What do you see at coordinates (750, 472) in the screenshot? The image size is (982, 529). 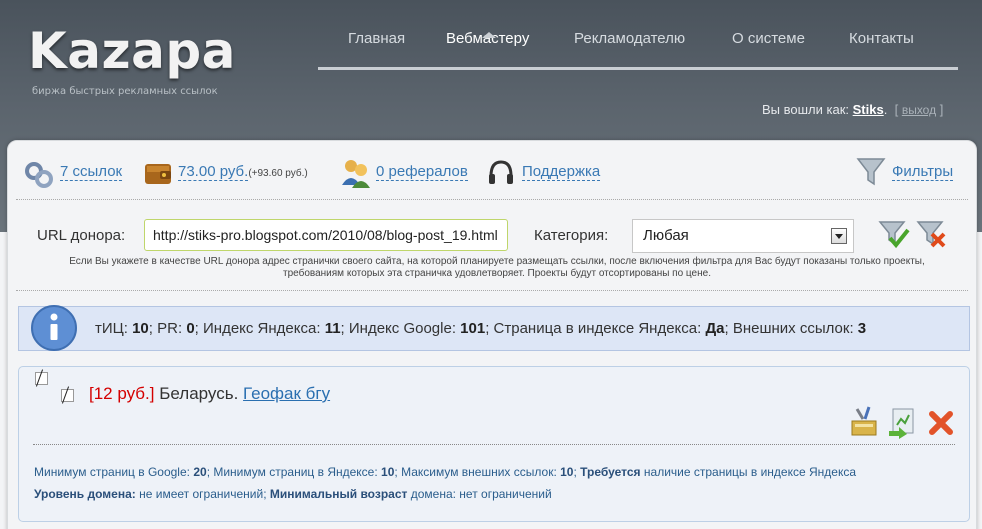 I see `req-required-value: наличие страницы в индексе Яндекса` at bounding box center [750, 472].